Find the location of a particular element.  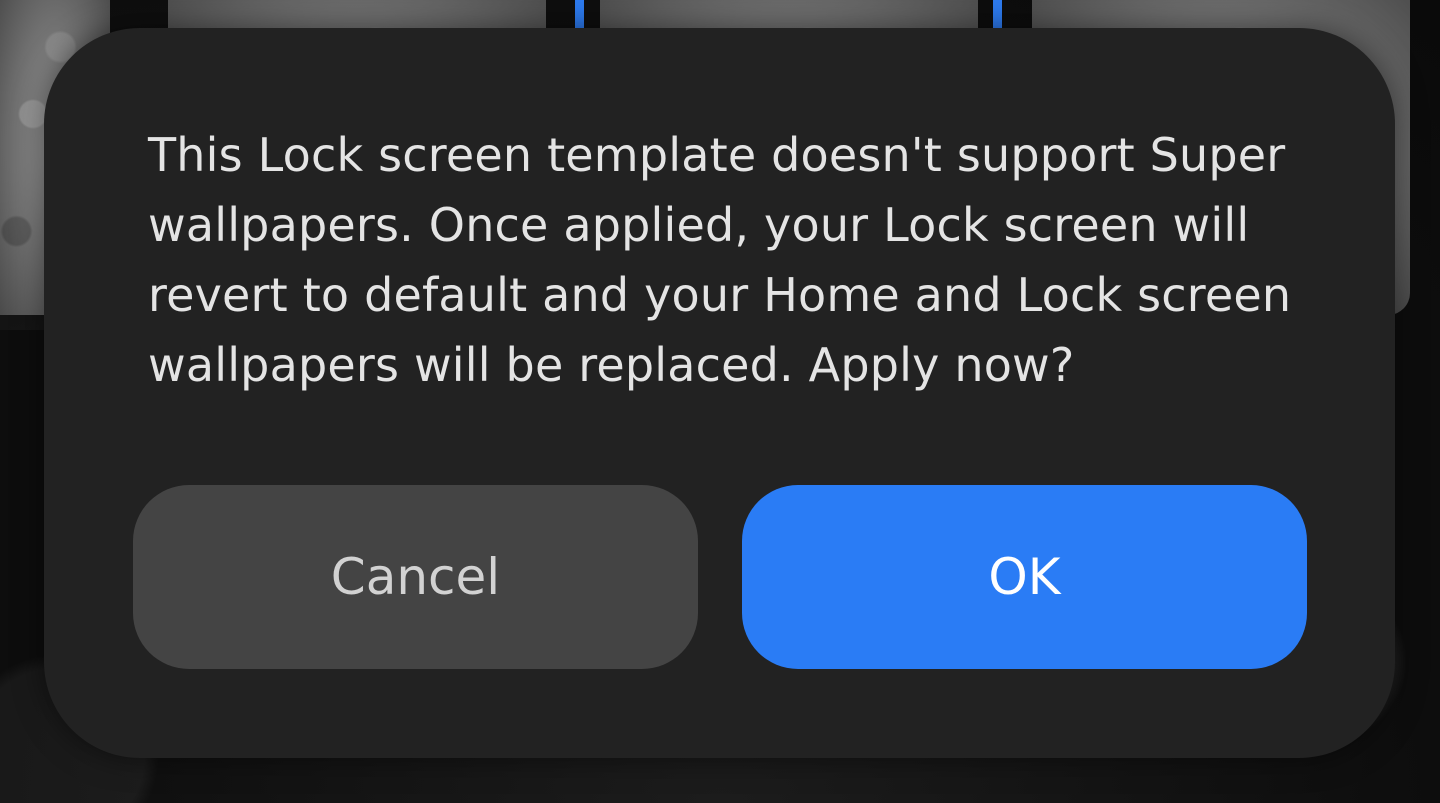

ok-button: OK is located at coordinates (1024, 577).